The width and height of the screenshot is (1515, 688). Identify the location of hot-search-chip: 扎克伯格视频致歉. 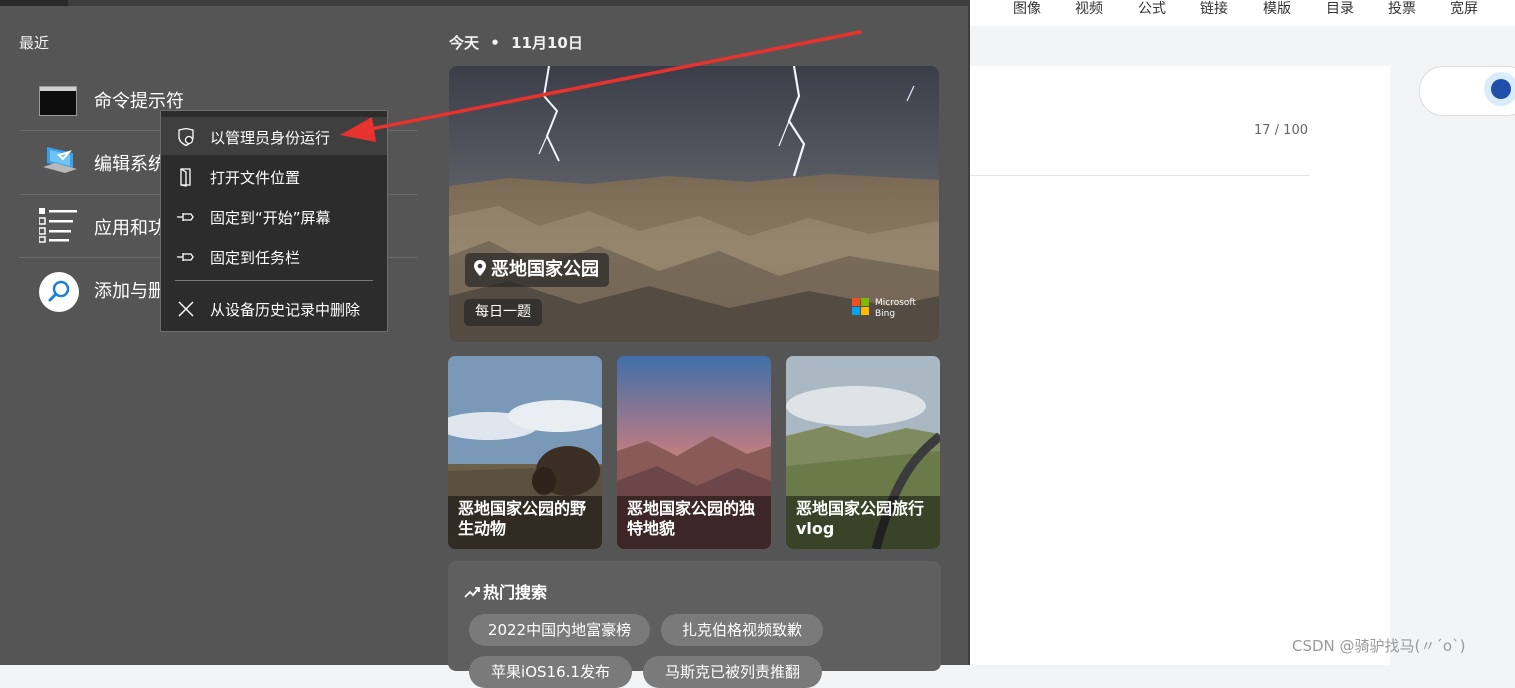
(742, 630).